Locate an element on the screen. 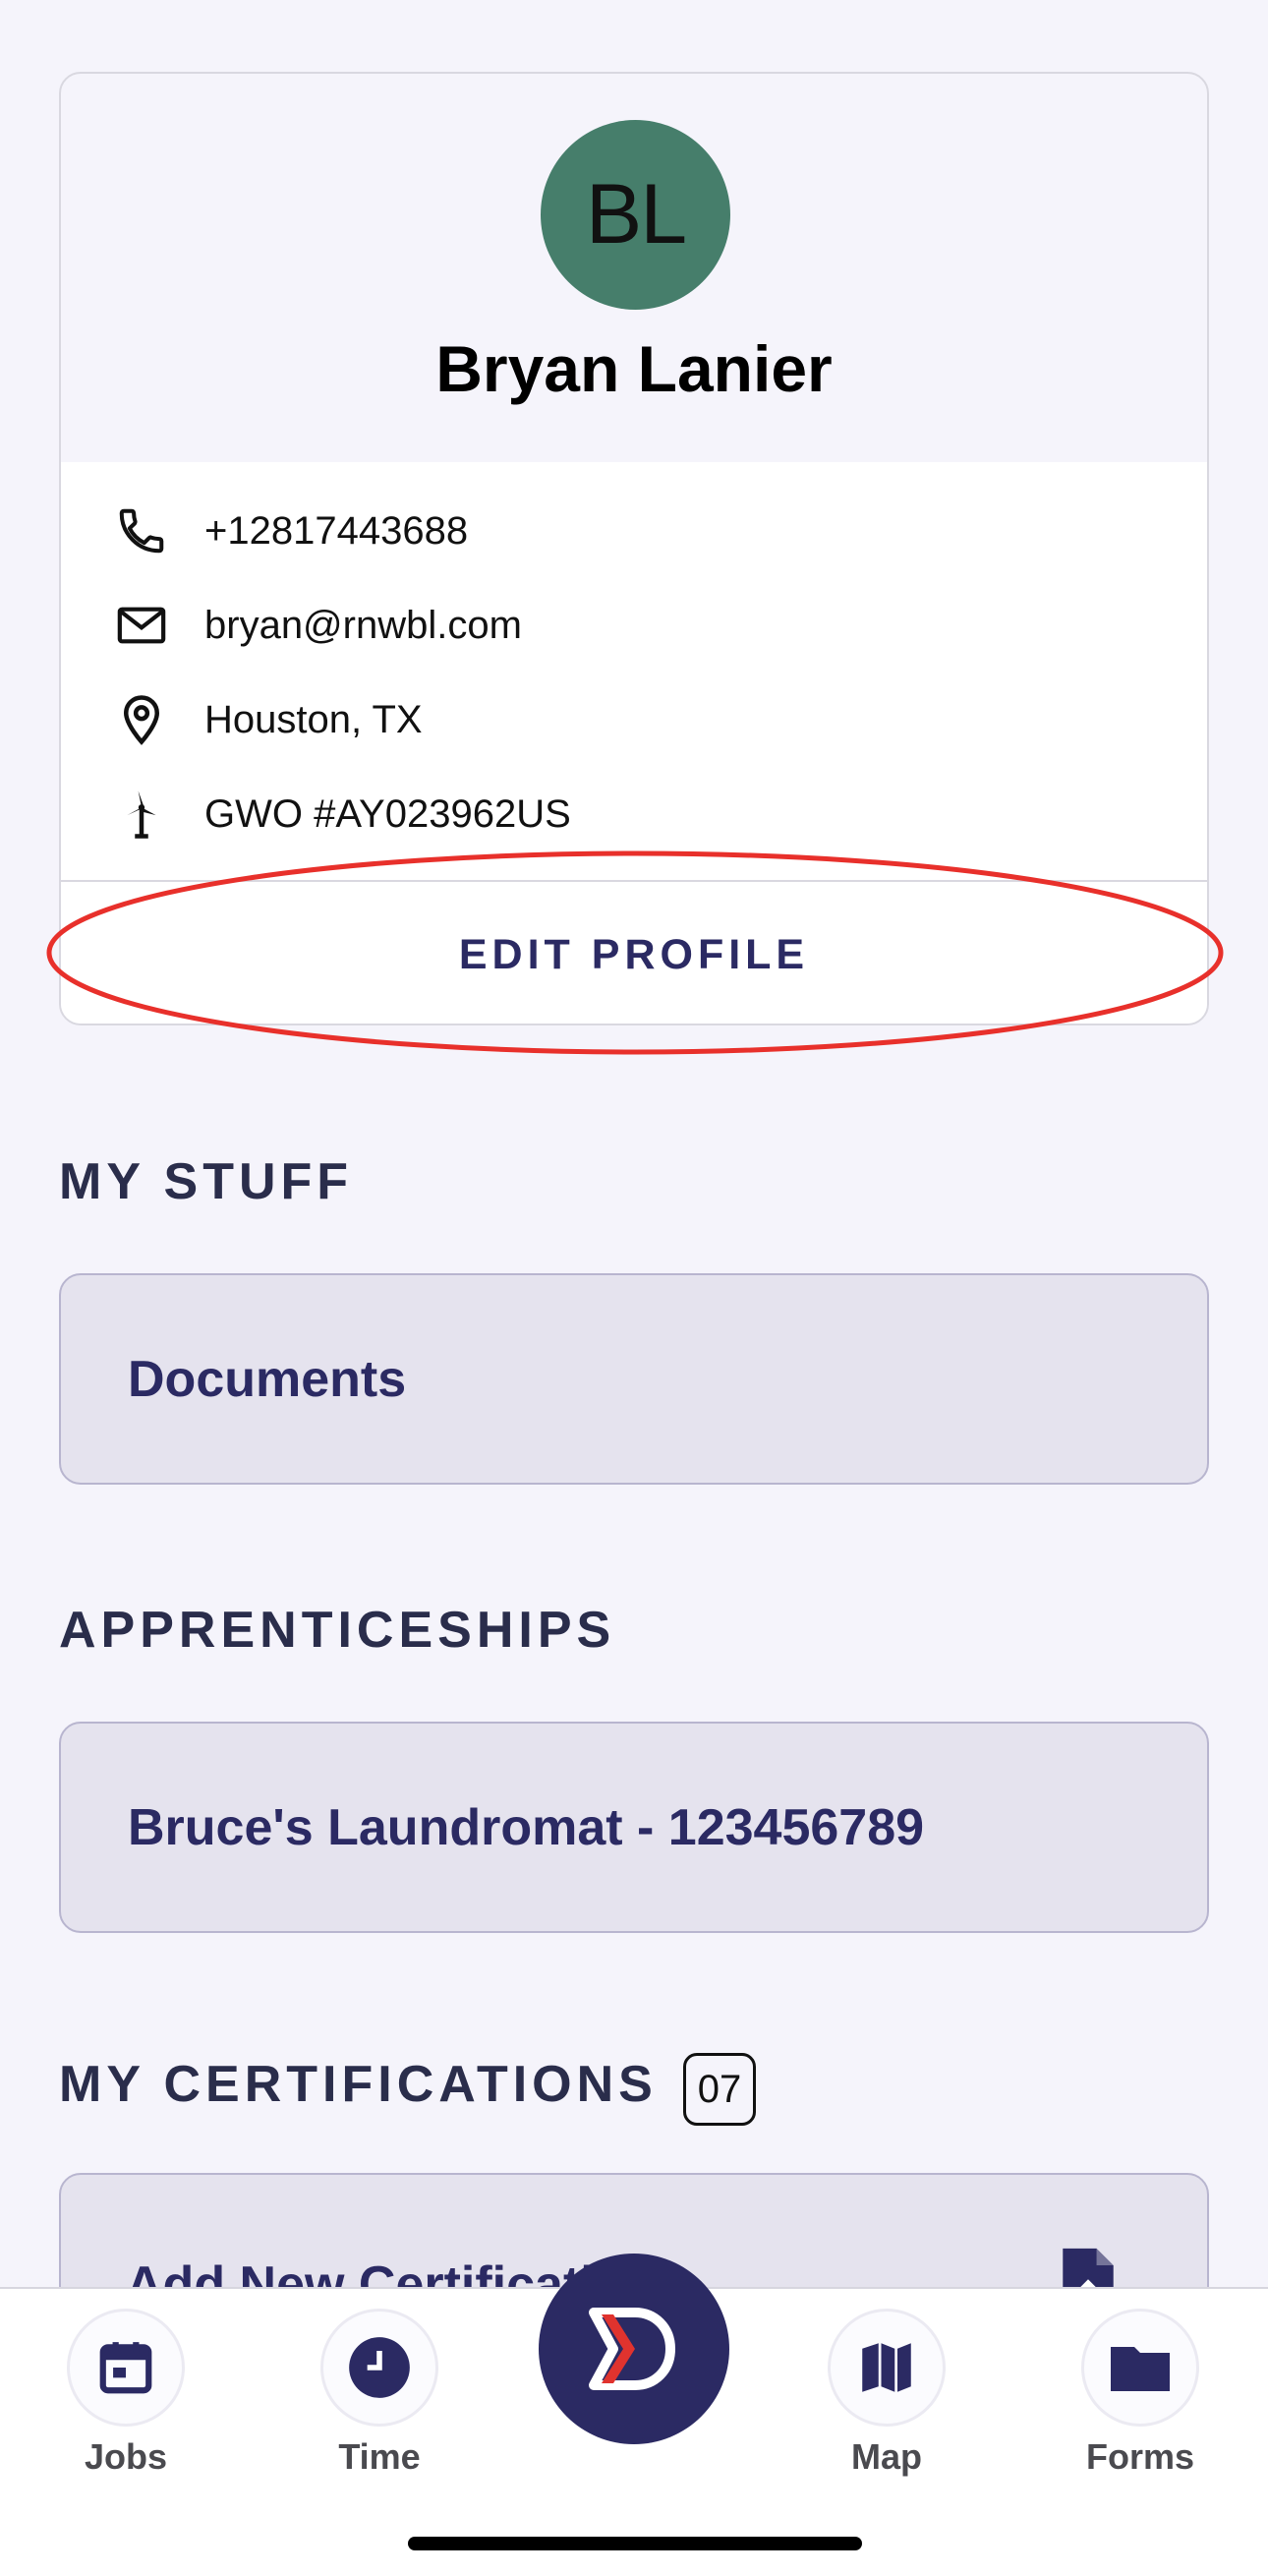 The height and width of the screenshot is (2576, 1268). location-row: Houston, TX is located at coordinates (634, 719).